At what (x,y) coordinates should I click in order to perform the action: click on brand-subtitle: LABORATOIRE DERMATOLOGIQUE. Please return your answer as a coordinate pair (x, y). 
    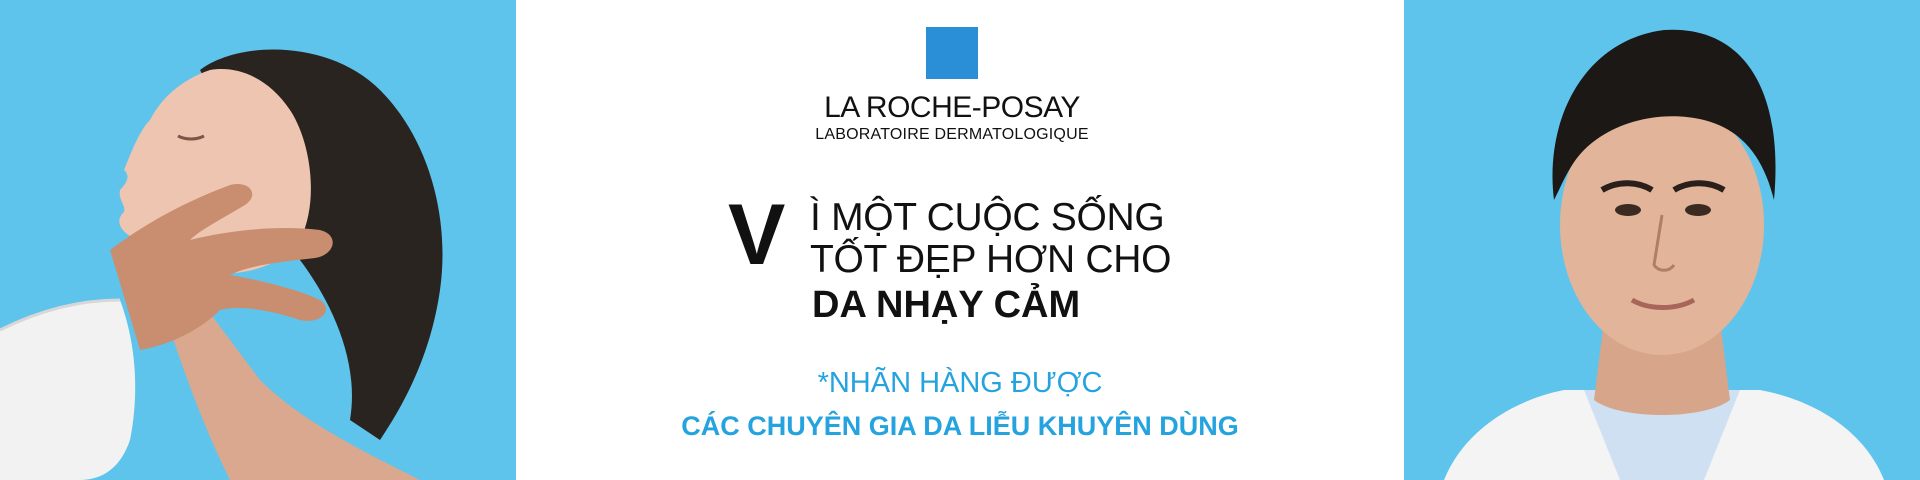
    Looking at the image, I should click on (952, 134).